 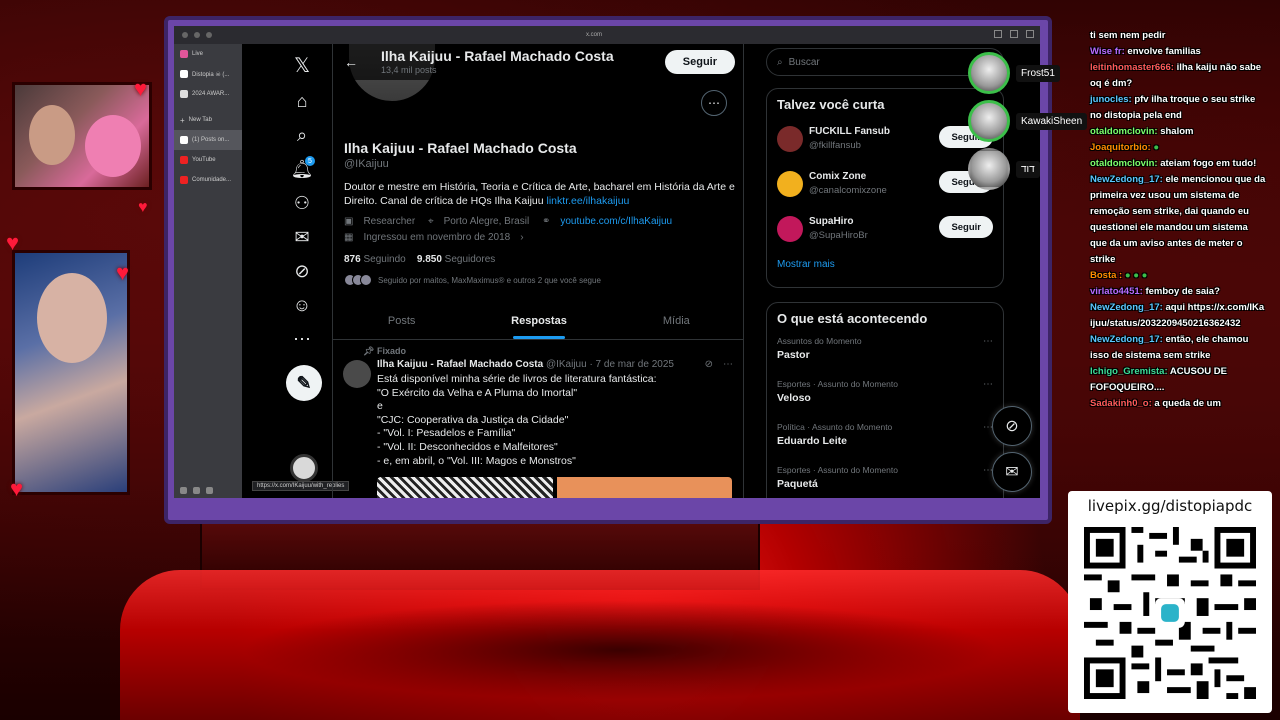 What do you see at coordinates (885, 398) in the screenshot?
I see `trend-item: Esportes · Assunto do Momento Veloso ⋯` at bounding box center [885, 398].